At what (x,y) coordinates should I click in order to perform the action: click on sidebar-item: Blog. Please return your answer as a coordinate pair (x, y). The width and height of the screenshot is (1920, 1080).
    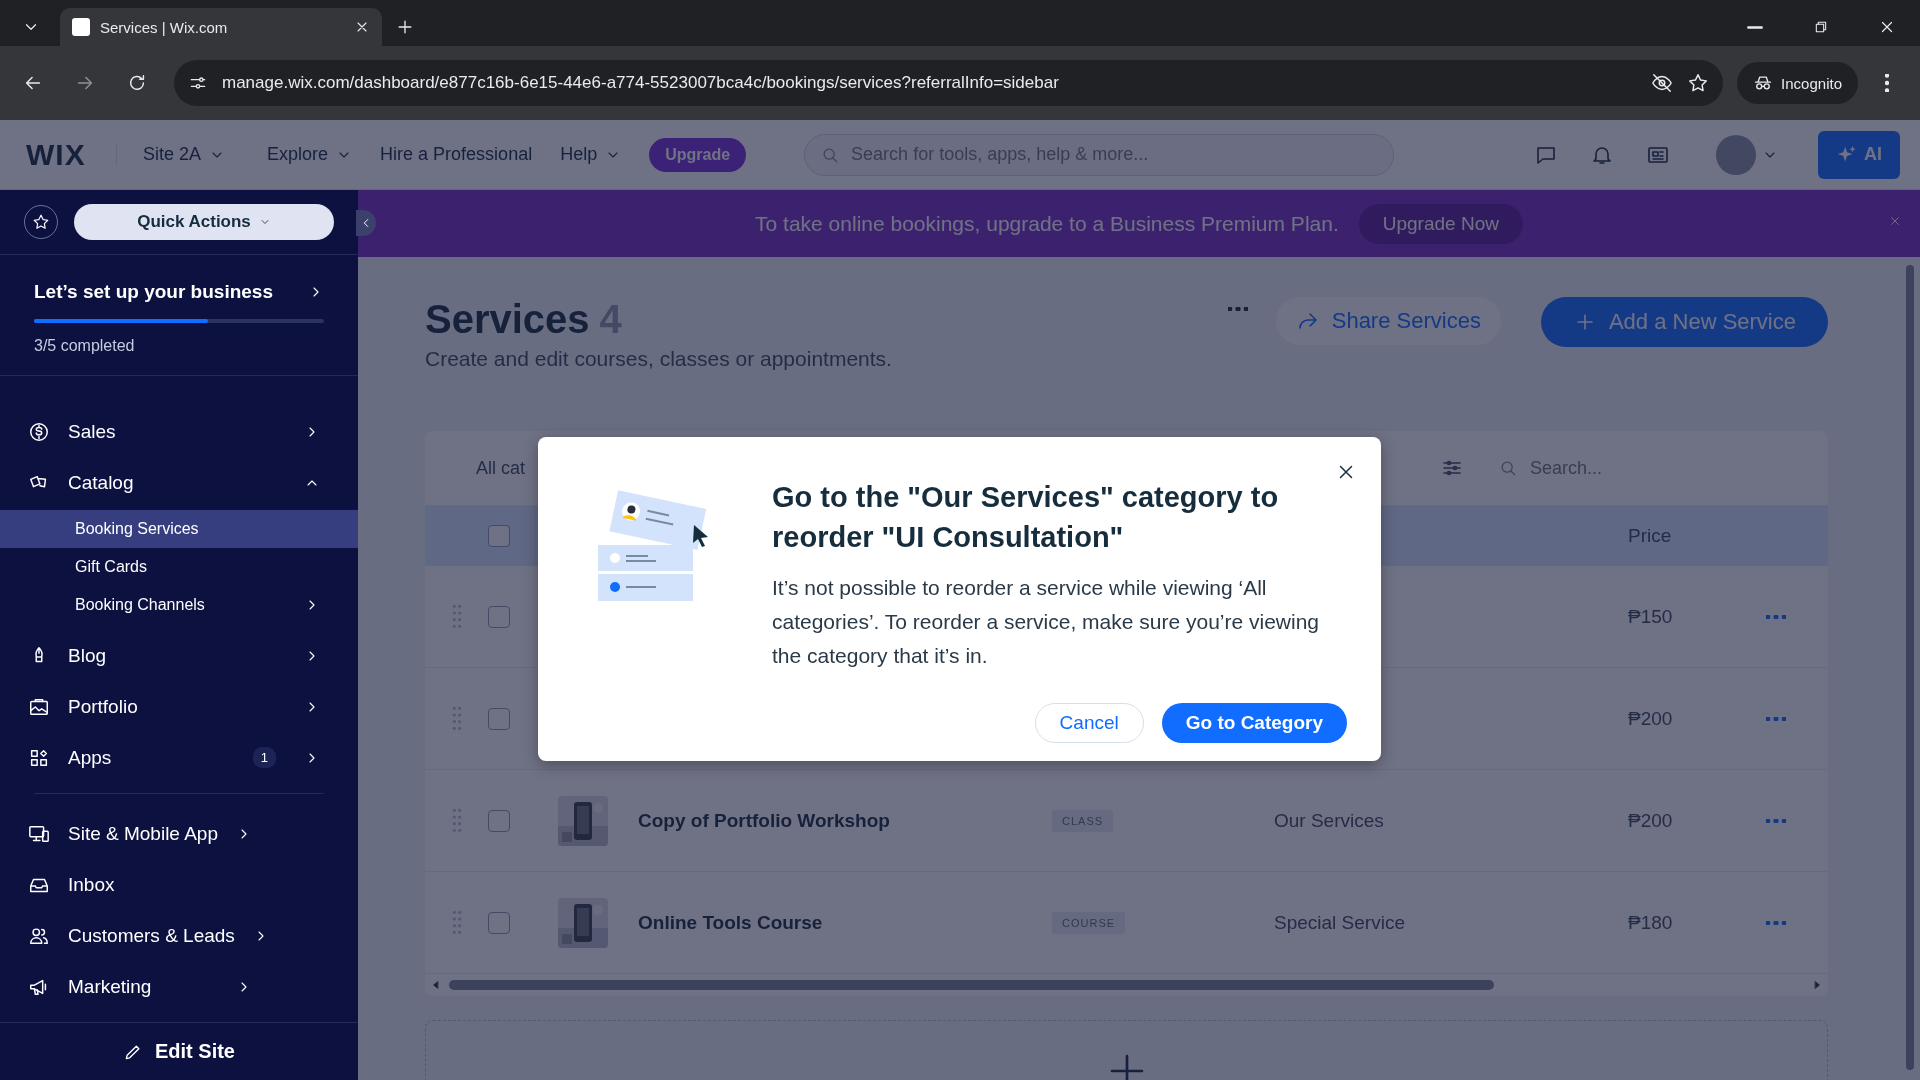
    Looking at the image, I should click on (179, 655).